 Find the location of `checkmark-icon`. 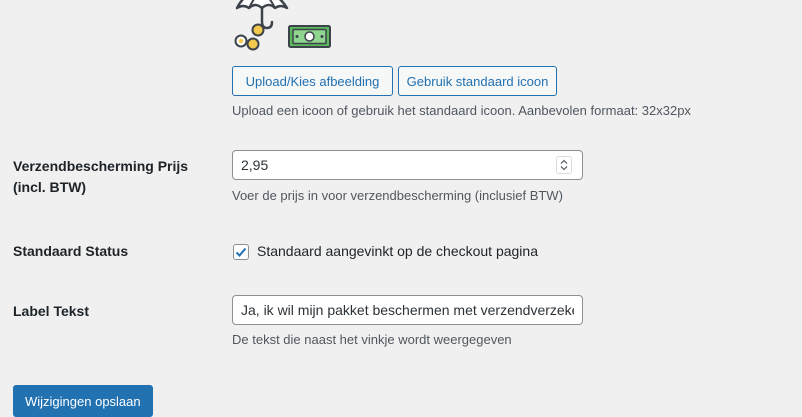

checkmark-icon is located at coordinates (241, 252).